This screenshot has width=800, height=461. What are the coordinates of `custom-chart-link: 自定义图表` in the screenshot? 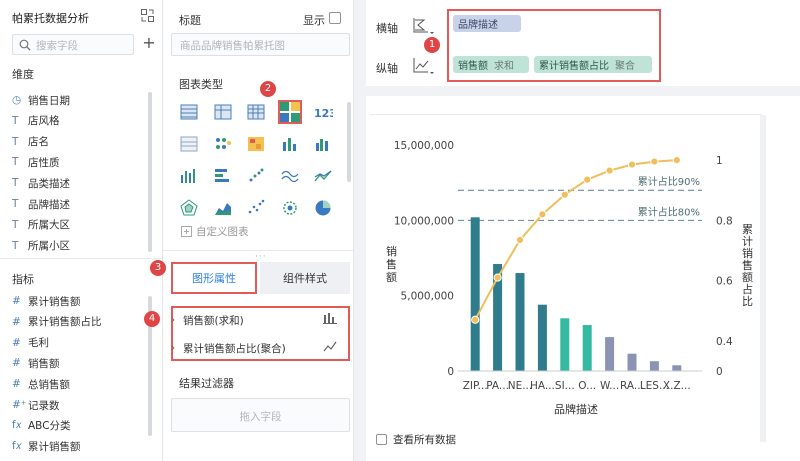 It's located at (215, 231).